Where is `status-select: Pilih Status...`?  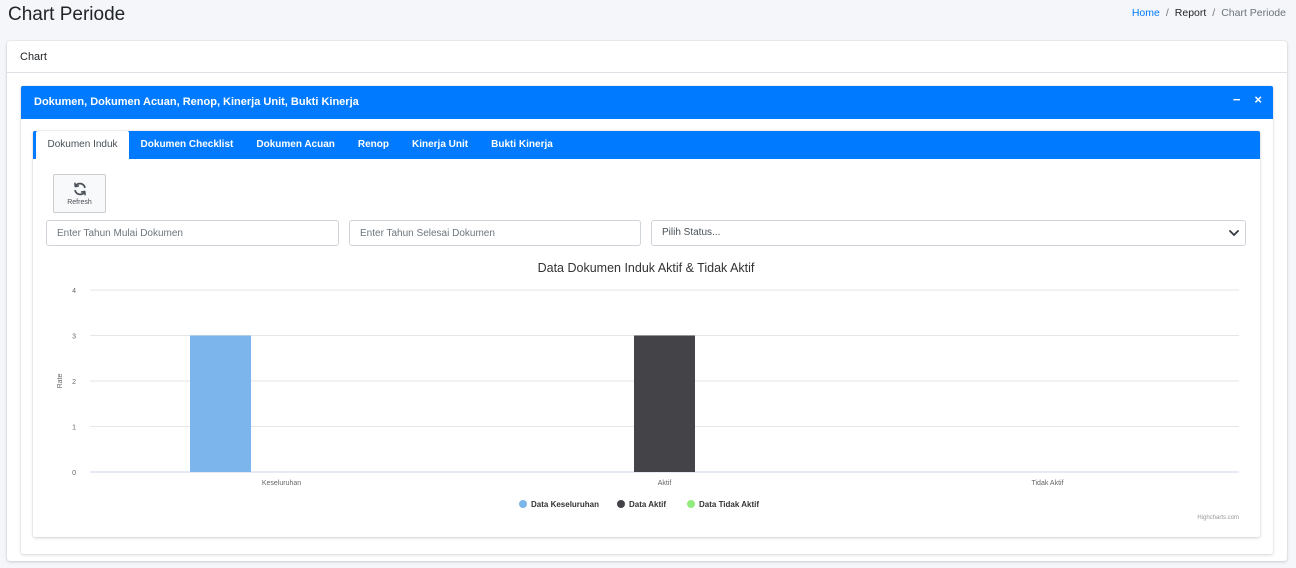
status-select: Pilih Status... is located at coordinates (948, 233).